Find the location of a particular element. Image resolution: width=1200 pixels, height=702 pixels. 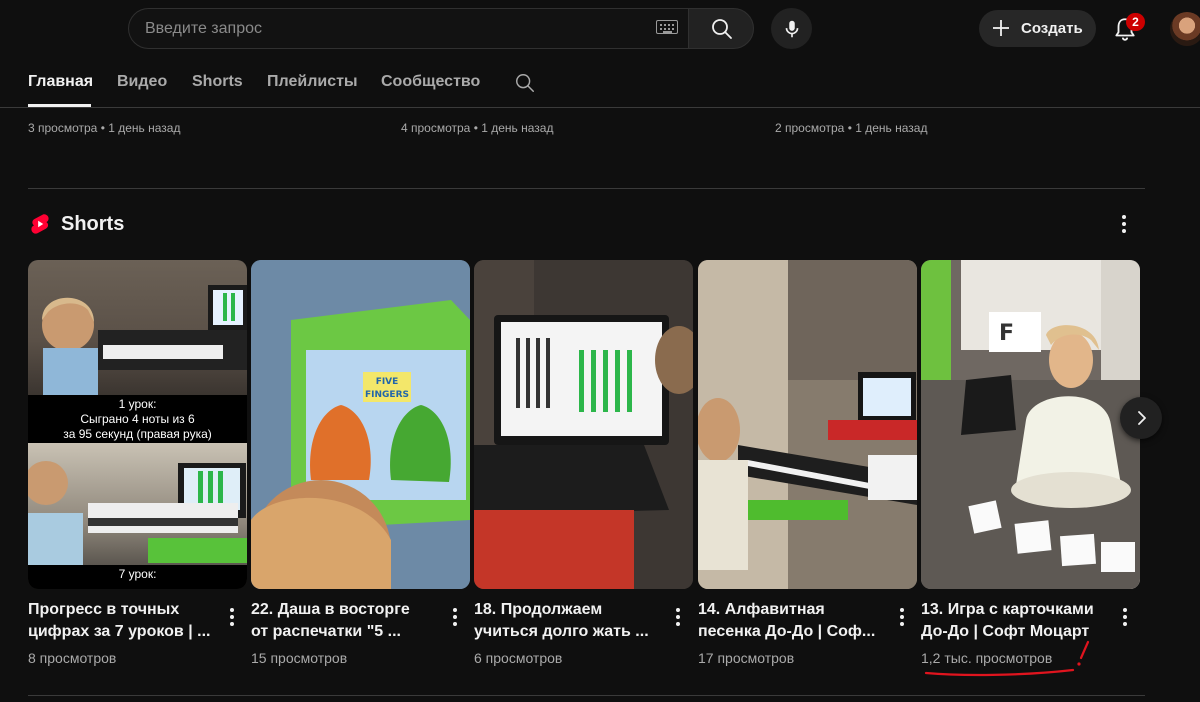

chevron-right-icon is located at coordinates (1142, 418).